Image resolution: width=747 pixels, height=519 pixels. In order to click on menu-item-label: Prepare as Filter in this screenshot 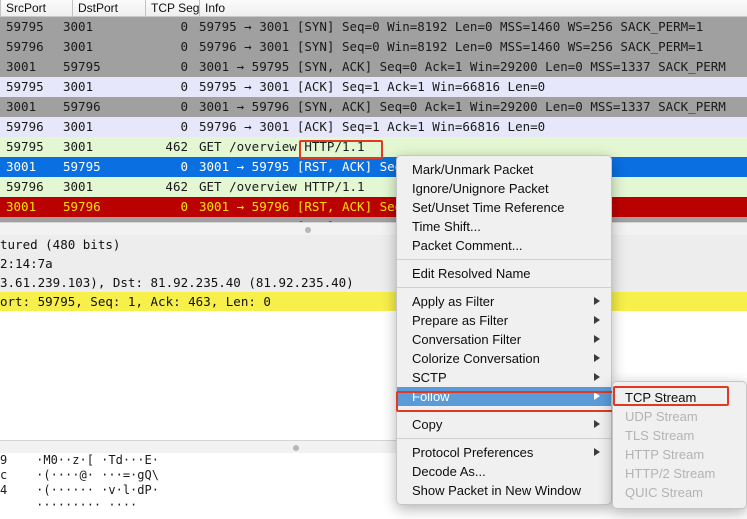, I will do `click(460, 320)`.